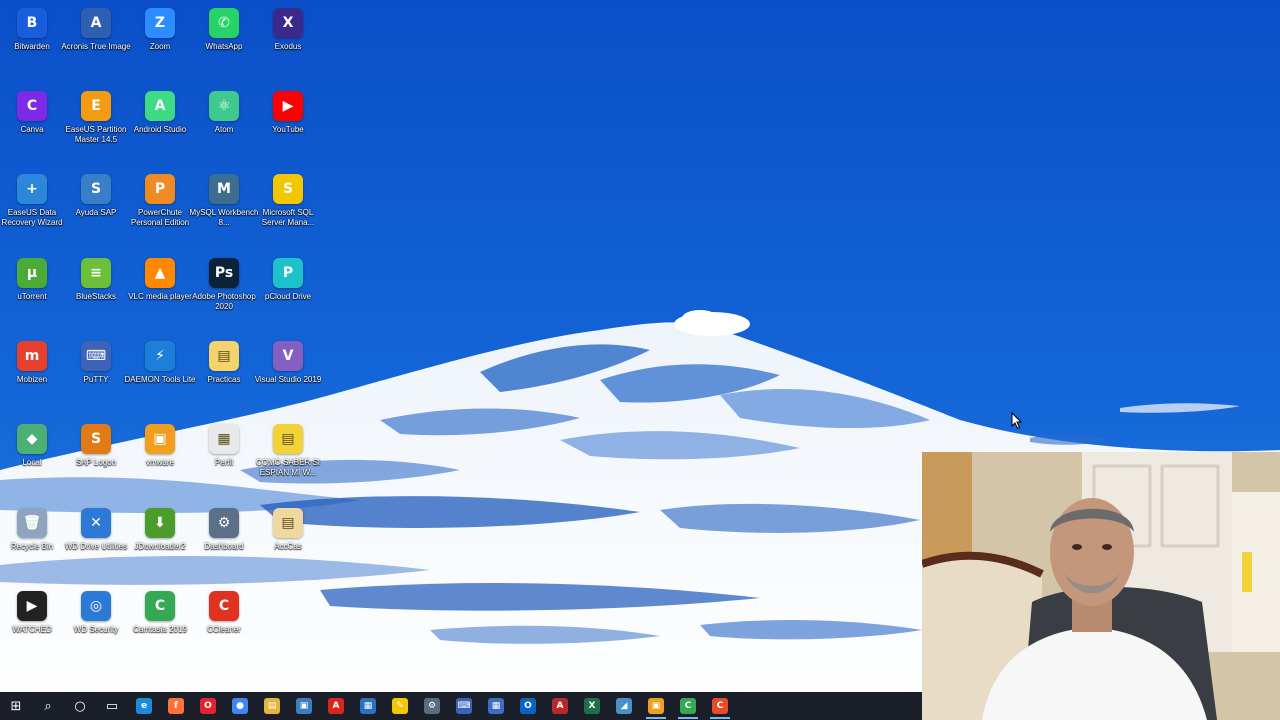  I want to click on folder-icon: ▤, so click(288, 523).